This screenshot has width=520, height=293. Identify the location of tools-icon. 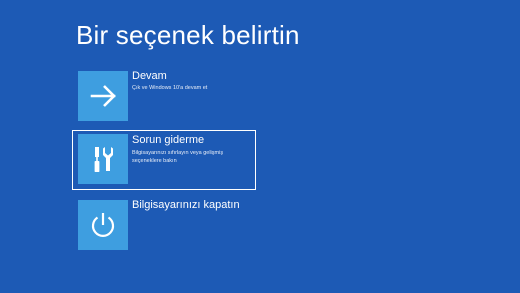
(103, 159).